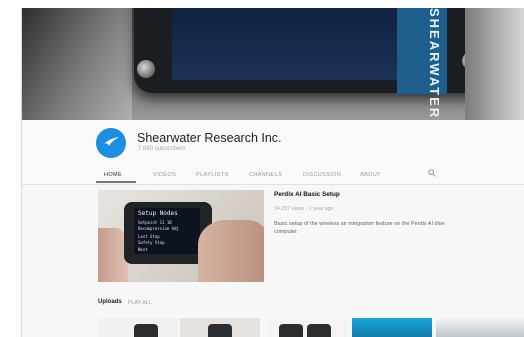 Image resolution: width=524 pixels, height=337 pixels. What do you see at coordinates (434, 64) in the screenshot?
I see `banner-brand-text: SHEARWATER` at bounding box center [434, 64].